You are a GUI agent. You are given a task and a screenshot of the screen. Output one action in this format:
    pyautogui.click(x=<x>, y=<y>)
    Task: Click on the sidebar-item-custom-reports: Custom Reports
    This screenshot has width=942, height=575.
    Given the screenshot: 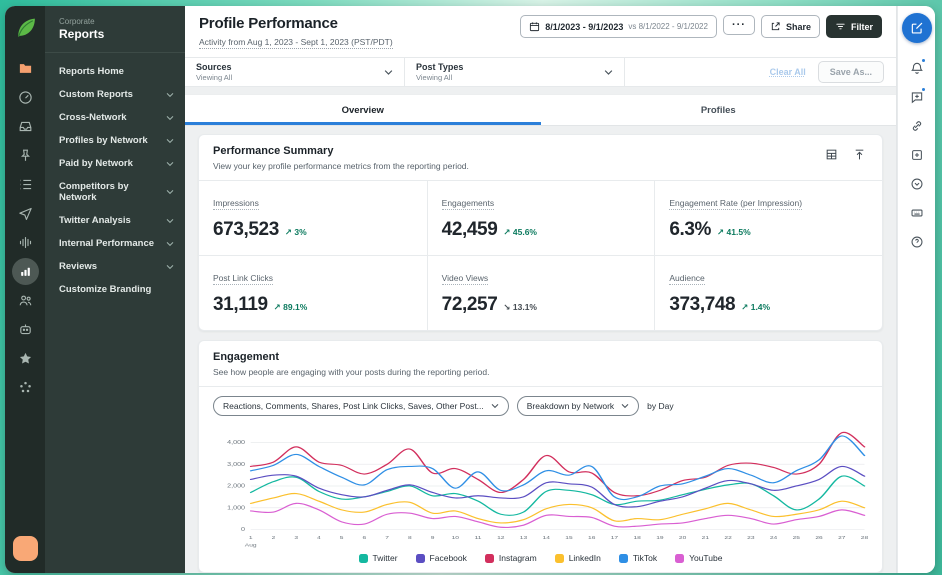 What is the action you would take?
    pyautogui.click(x=115, y=94)
    